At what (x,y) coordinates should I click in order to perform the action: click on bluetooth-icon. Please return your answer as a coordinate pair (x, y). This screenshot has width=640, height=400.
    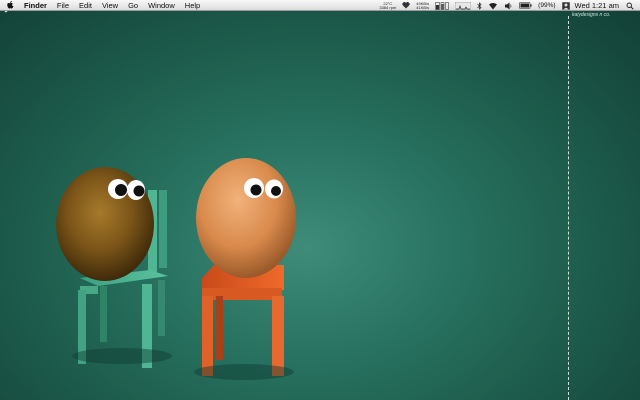
    Looking at the image, I should click on (479, 5).